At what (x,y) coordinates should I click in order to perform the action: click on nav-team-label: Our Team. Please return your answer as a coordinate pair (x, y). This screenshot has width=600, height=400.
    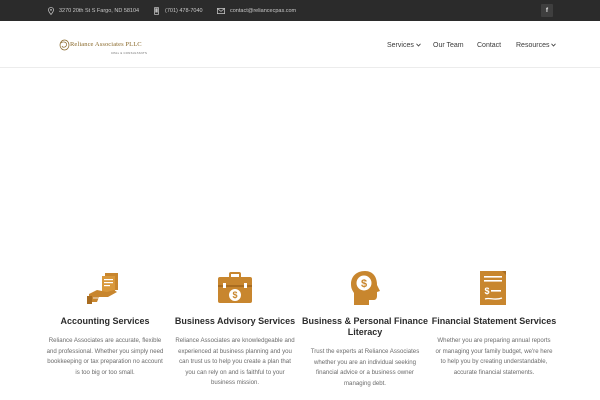
    Looking at the image, I should click on (448, 45).